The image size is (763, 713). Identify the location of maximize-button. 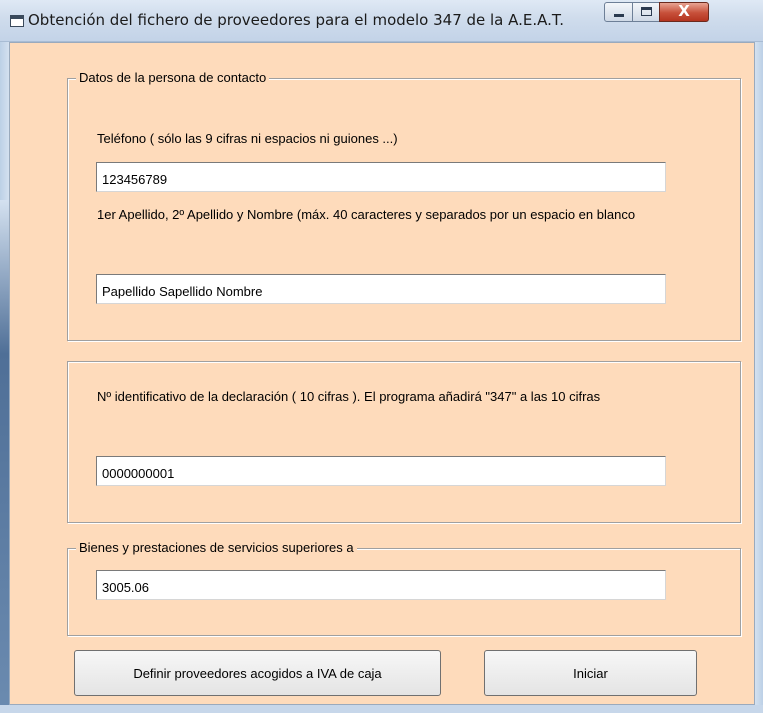
(646, 12).